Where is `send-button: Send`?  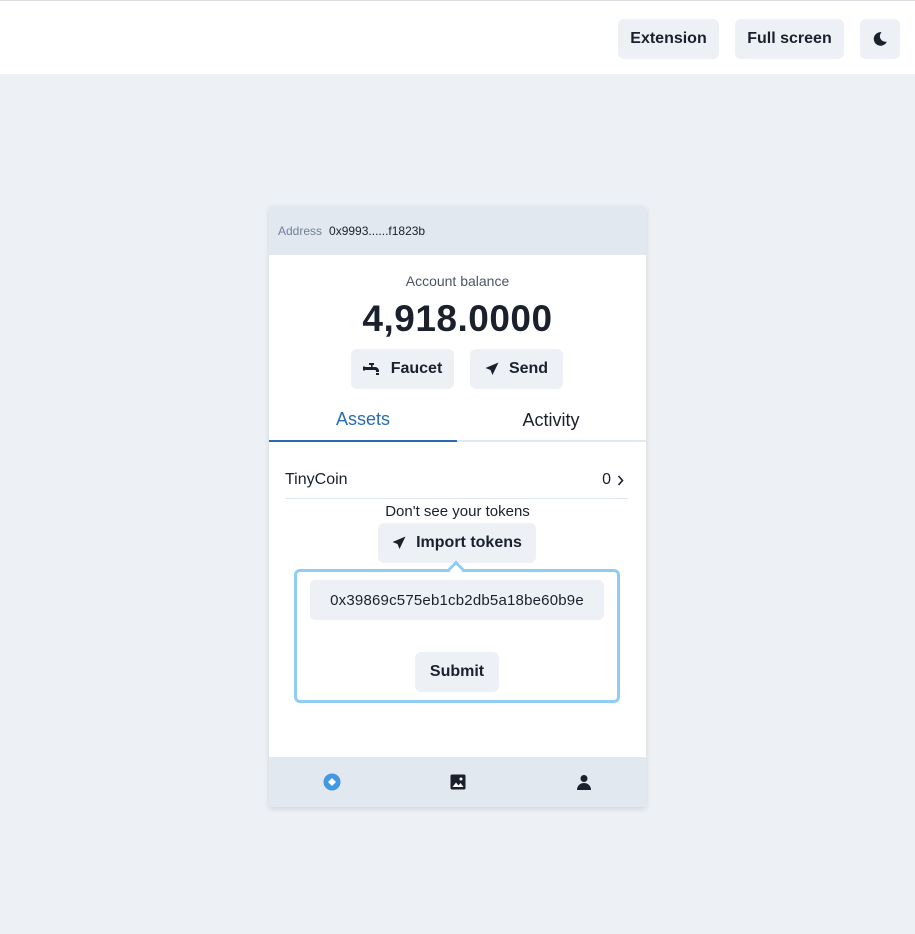 send-button: Send is located at coordinates (516, 369).